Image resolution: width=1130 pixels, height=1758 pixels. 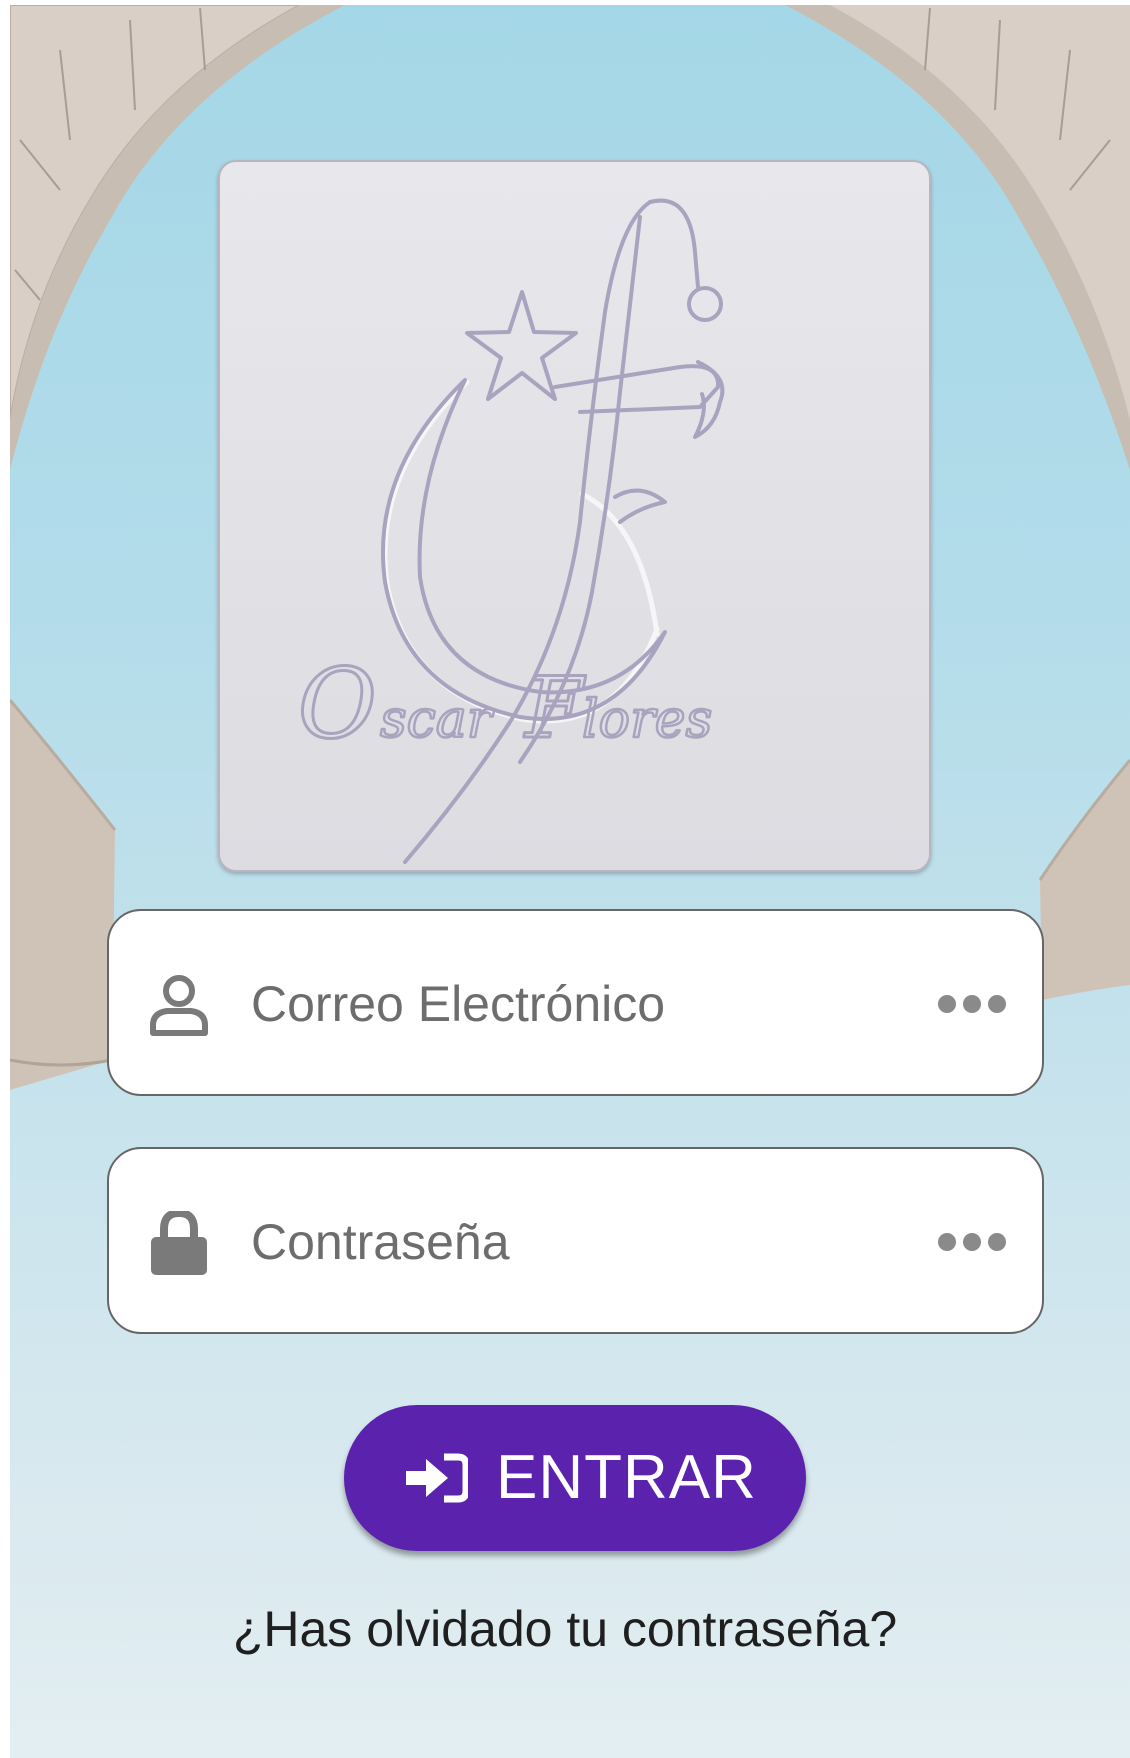 What do you see at coordinates (554, 708) in the screenshot?
I see `svg-text: F` at bounding box center [554, 708].